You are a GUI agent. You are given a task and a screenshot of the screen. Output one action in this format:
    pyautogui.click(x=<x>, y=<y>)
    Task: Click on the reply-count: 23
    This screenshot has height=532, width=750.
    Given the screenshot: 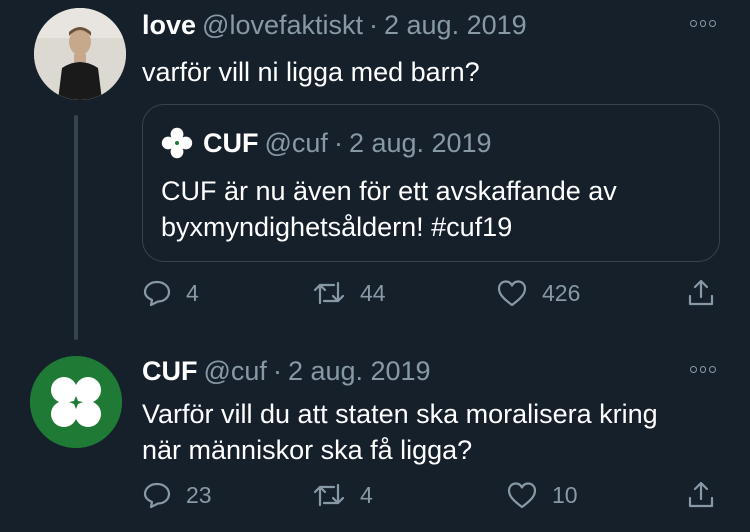 What is the action you would take?
    pyautogui.click(x=199, y=494)
    